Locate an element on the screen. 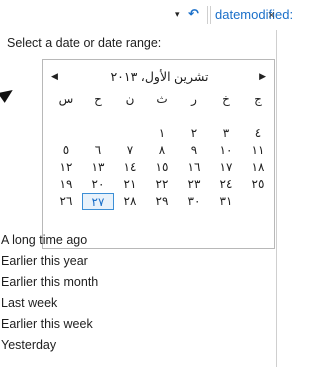  weekday-label: س is located at coordinates (66, 99).